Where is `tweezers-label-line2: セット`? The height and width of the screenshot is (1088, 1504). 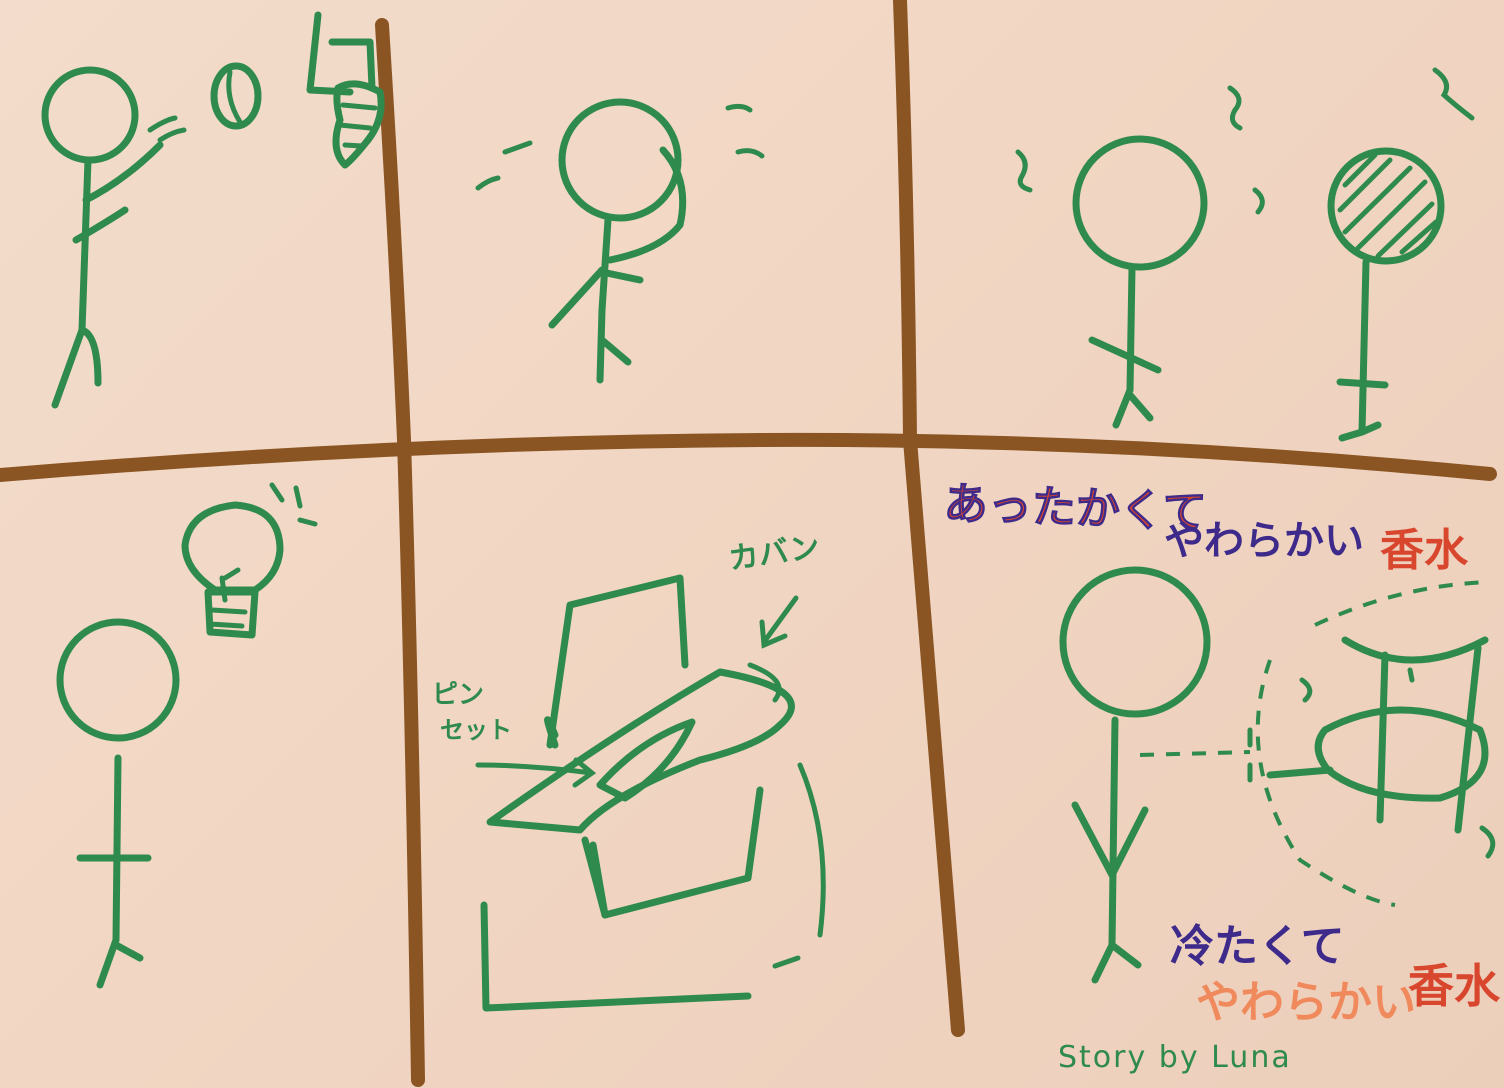 tweezers-label-line2: セット is located at coordinates (476, 730).